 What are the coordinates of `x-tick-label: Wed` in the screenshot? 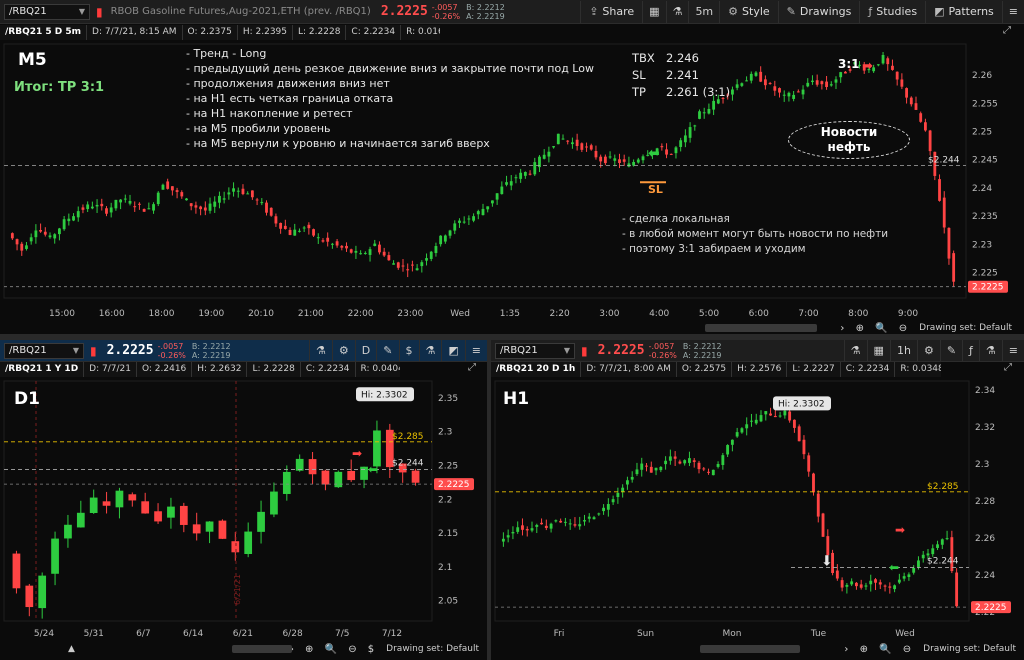 It's located at (905, 634).